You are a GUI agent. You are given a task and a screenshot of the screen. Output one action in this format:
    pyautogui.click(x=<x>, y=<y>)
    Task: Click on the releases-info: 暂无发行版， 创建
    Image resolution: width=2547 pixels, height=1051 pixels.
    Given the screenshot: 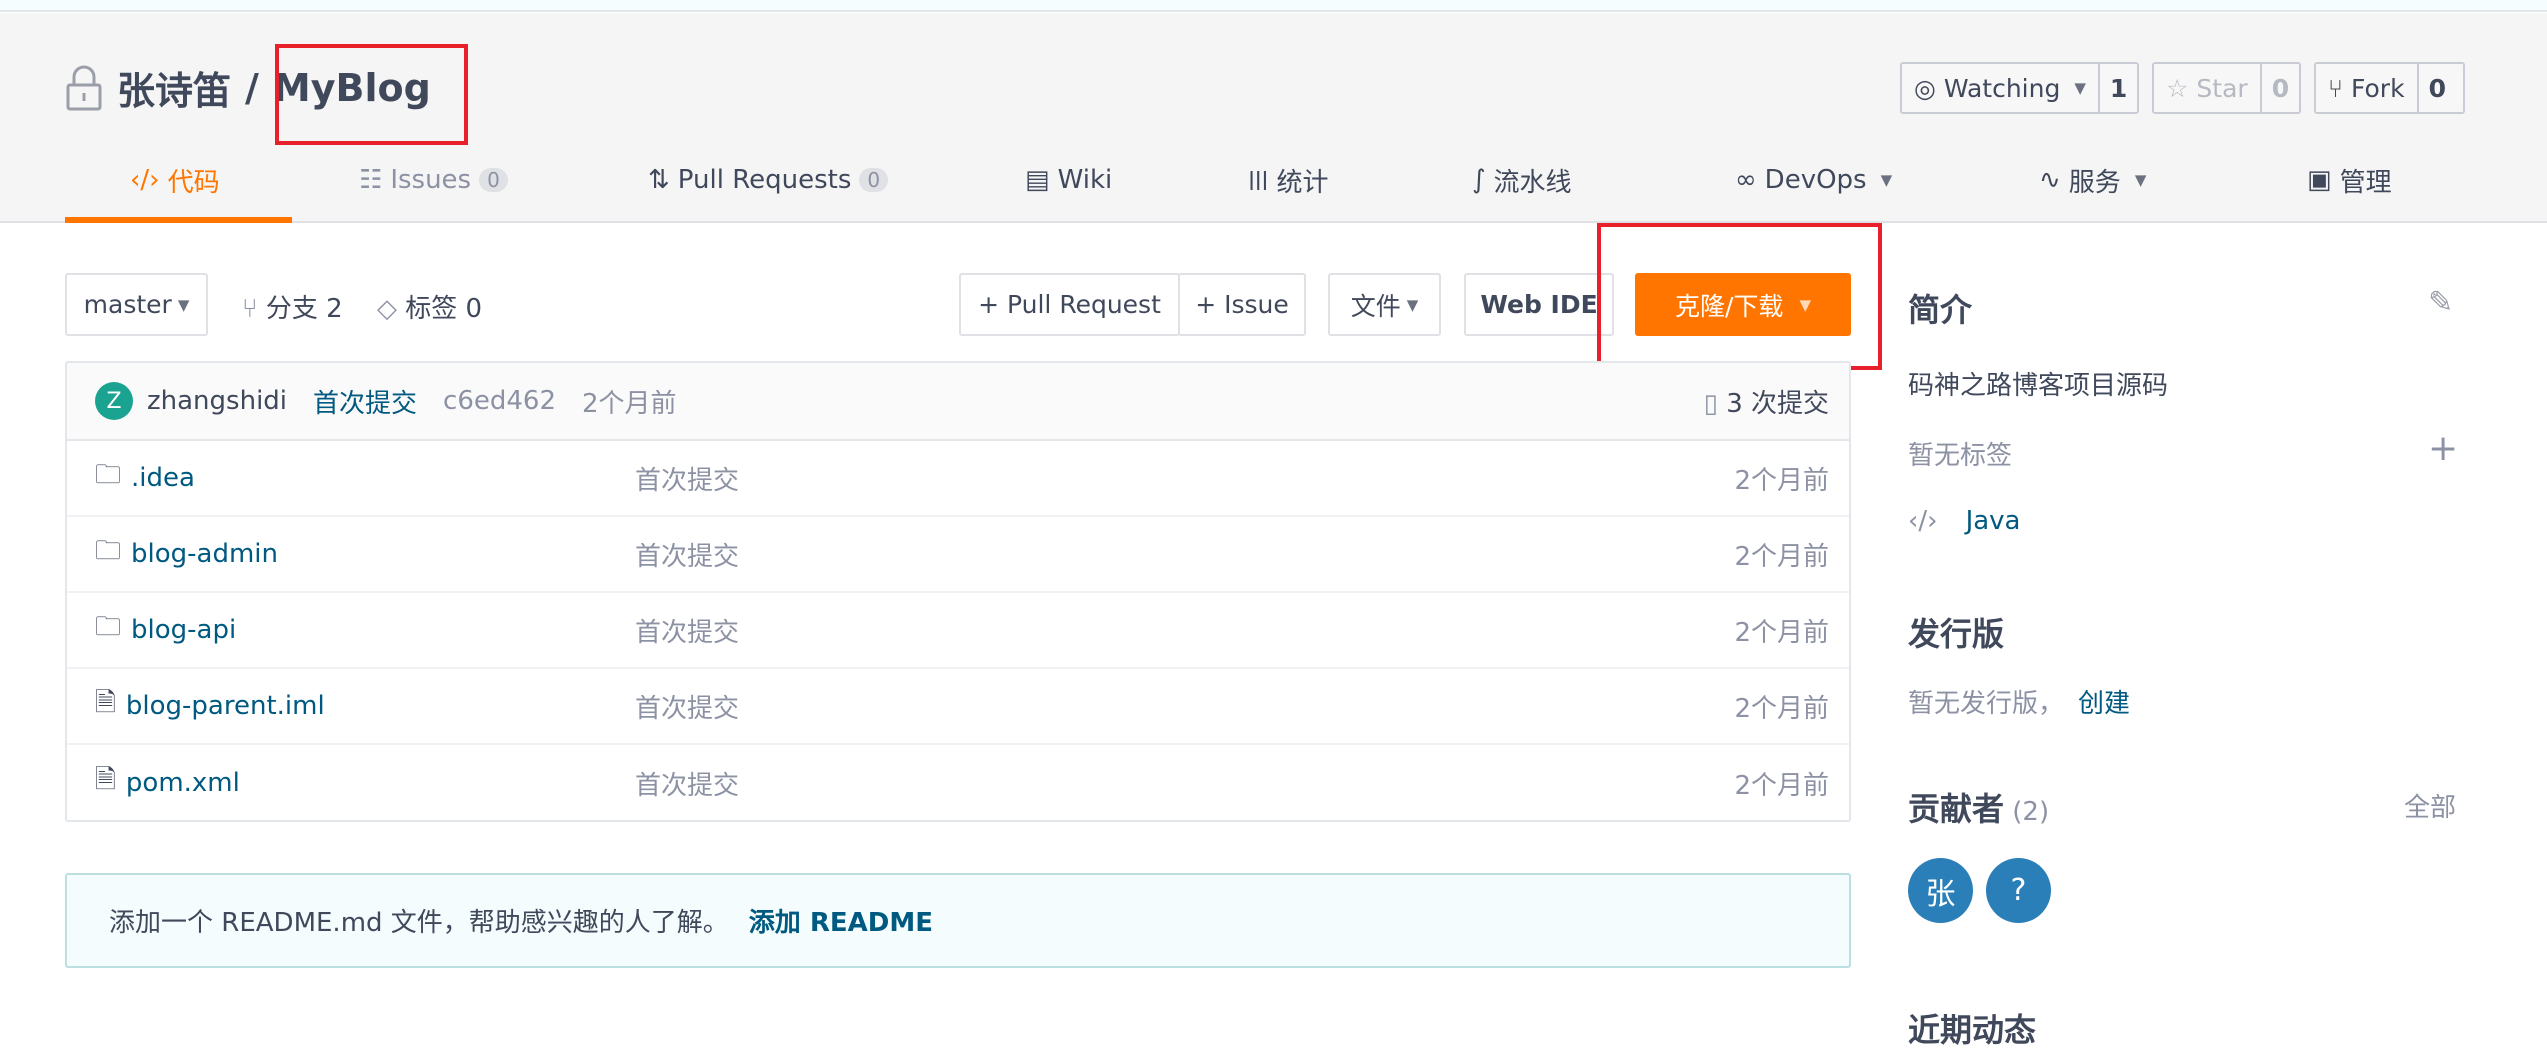 What is the action you would take?
    pyautogui.click(x=2019, y=704)
    